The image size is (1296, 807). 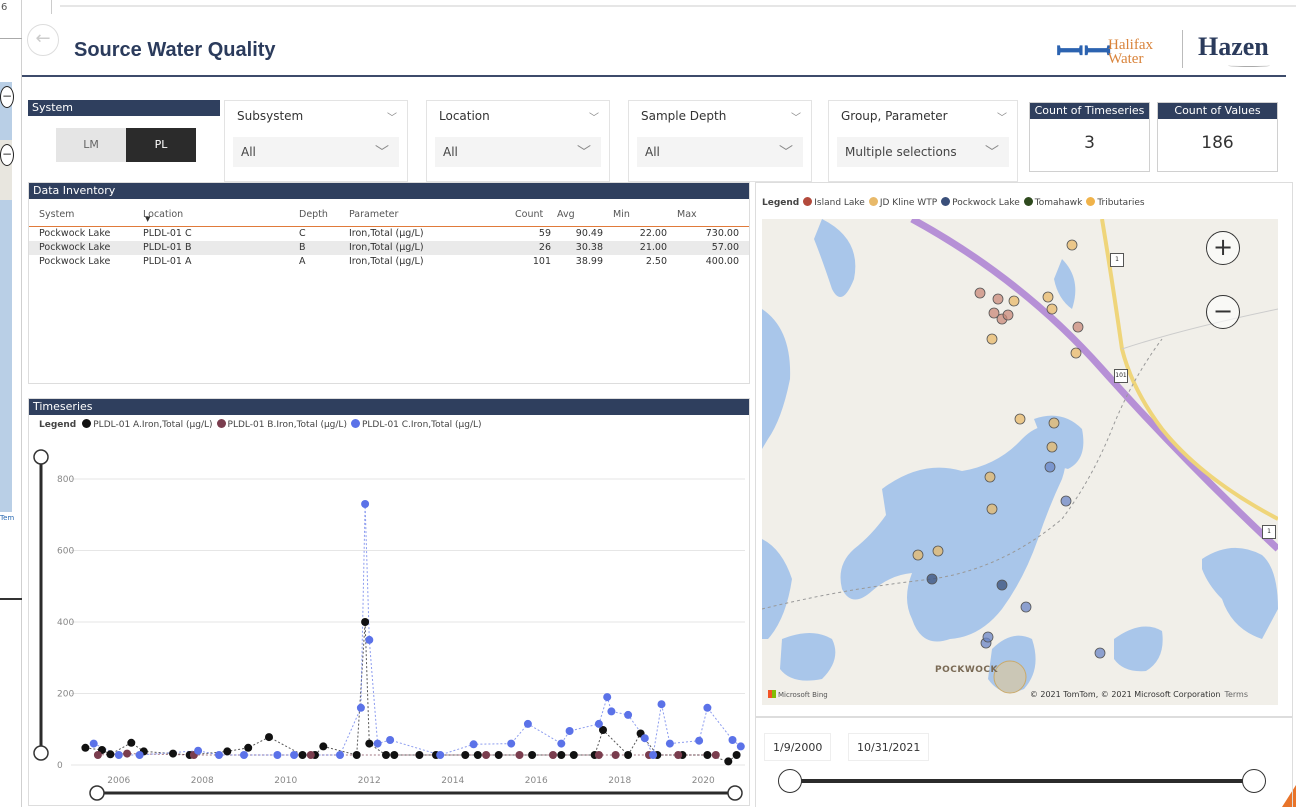 I want to click on map-legend-item: Tomahawk, so click(x=1053, y=202).